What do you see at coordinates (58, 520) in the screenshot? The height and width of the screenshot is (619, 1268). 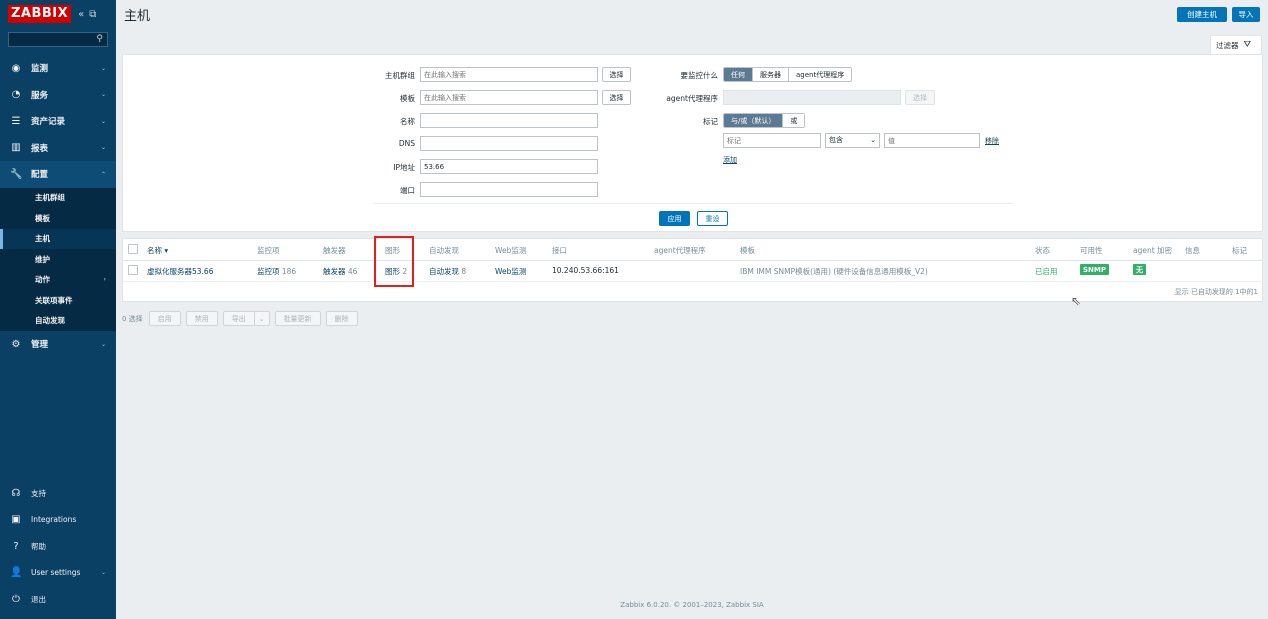 I see `nav-integrations: ▣ Integrations` at bounding box center [58, 520].